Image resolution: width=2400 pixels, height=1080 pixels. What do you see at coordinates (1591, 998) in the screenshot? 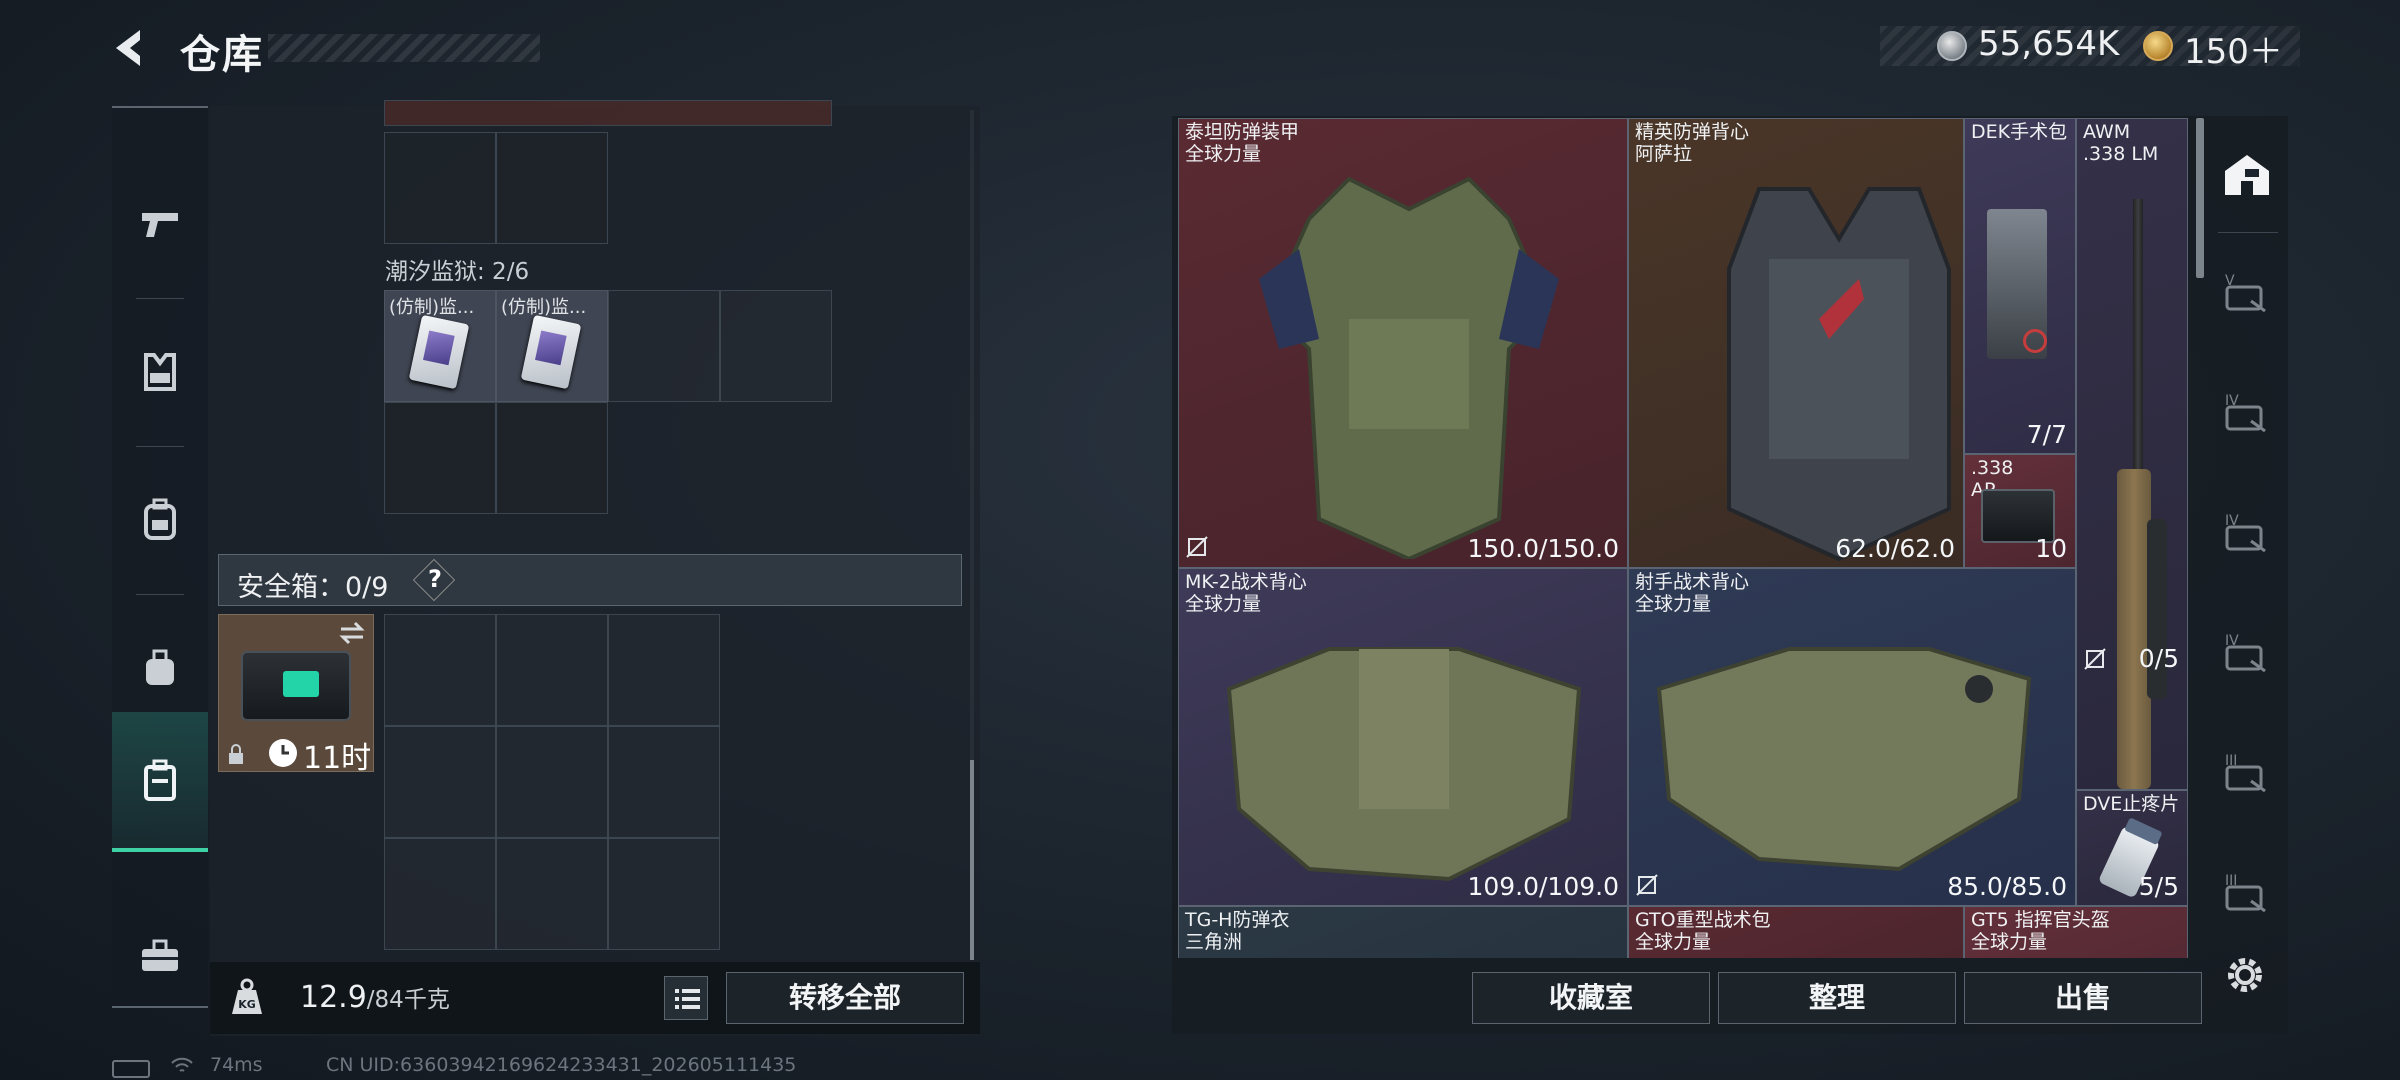
I see `collection-room-button: 收藏室` at bounding box center [1591, 998].